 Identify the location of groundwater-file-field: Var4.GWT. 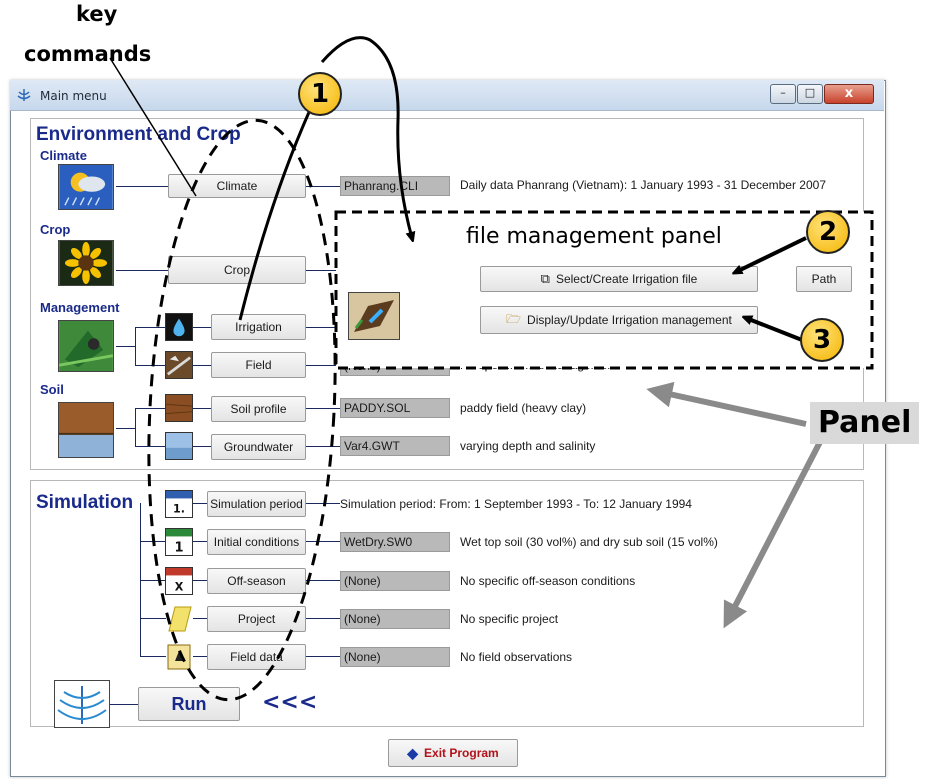
(395, 446).